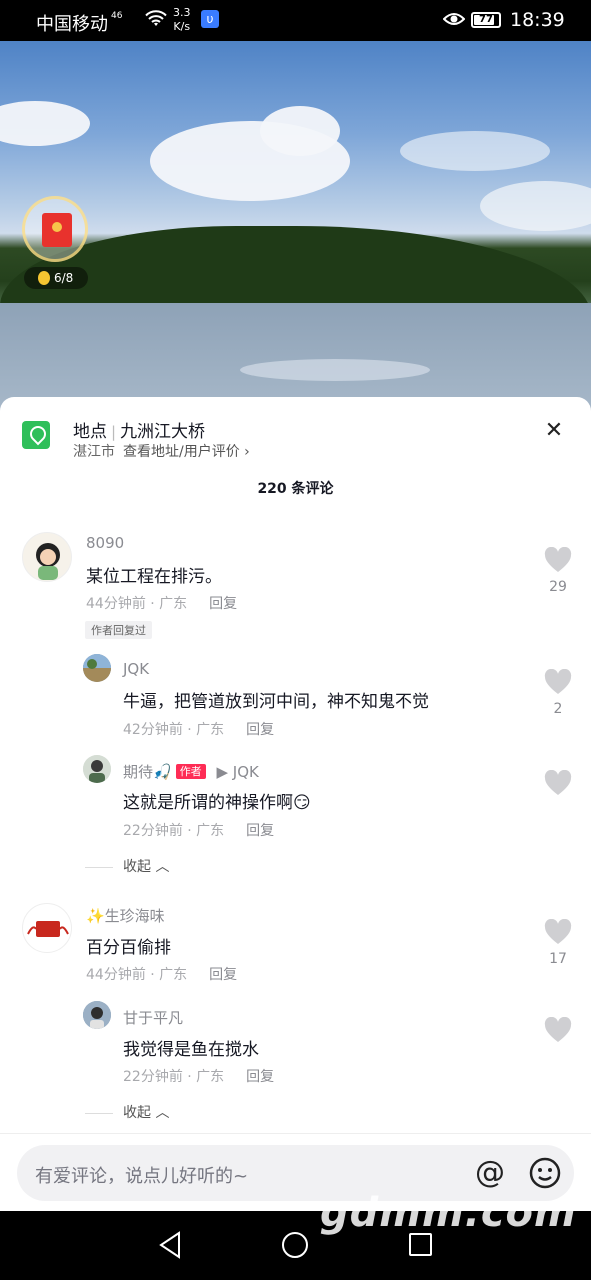 Image resolution: width=591 pixels, height=1280 pixels. What do you see at coordinates (295, 20) in the screenshot?
I see `status-bar: 中国移动 46 3.3 K/s υ 77 18:39` at bounding box center [295, 20].